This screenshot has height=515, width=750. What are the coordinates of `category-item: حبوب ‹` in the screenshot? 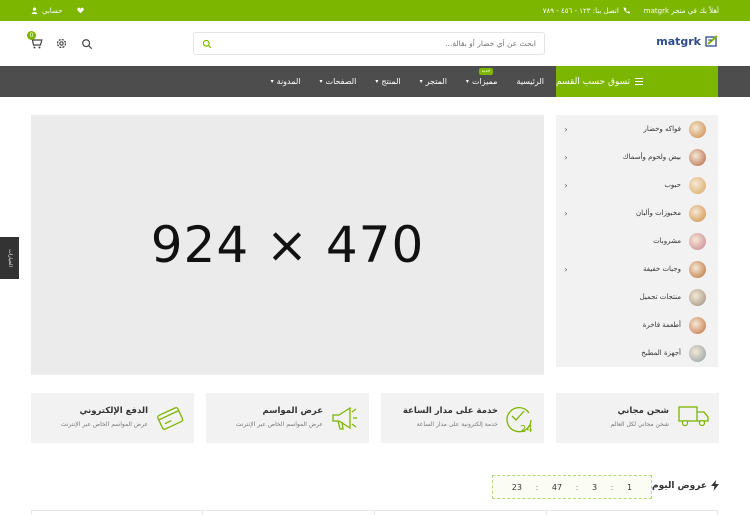 It's located at (637, 185).